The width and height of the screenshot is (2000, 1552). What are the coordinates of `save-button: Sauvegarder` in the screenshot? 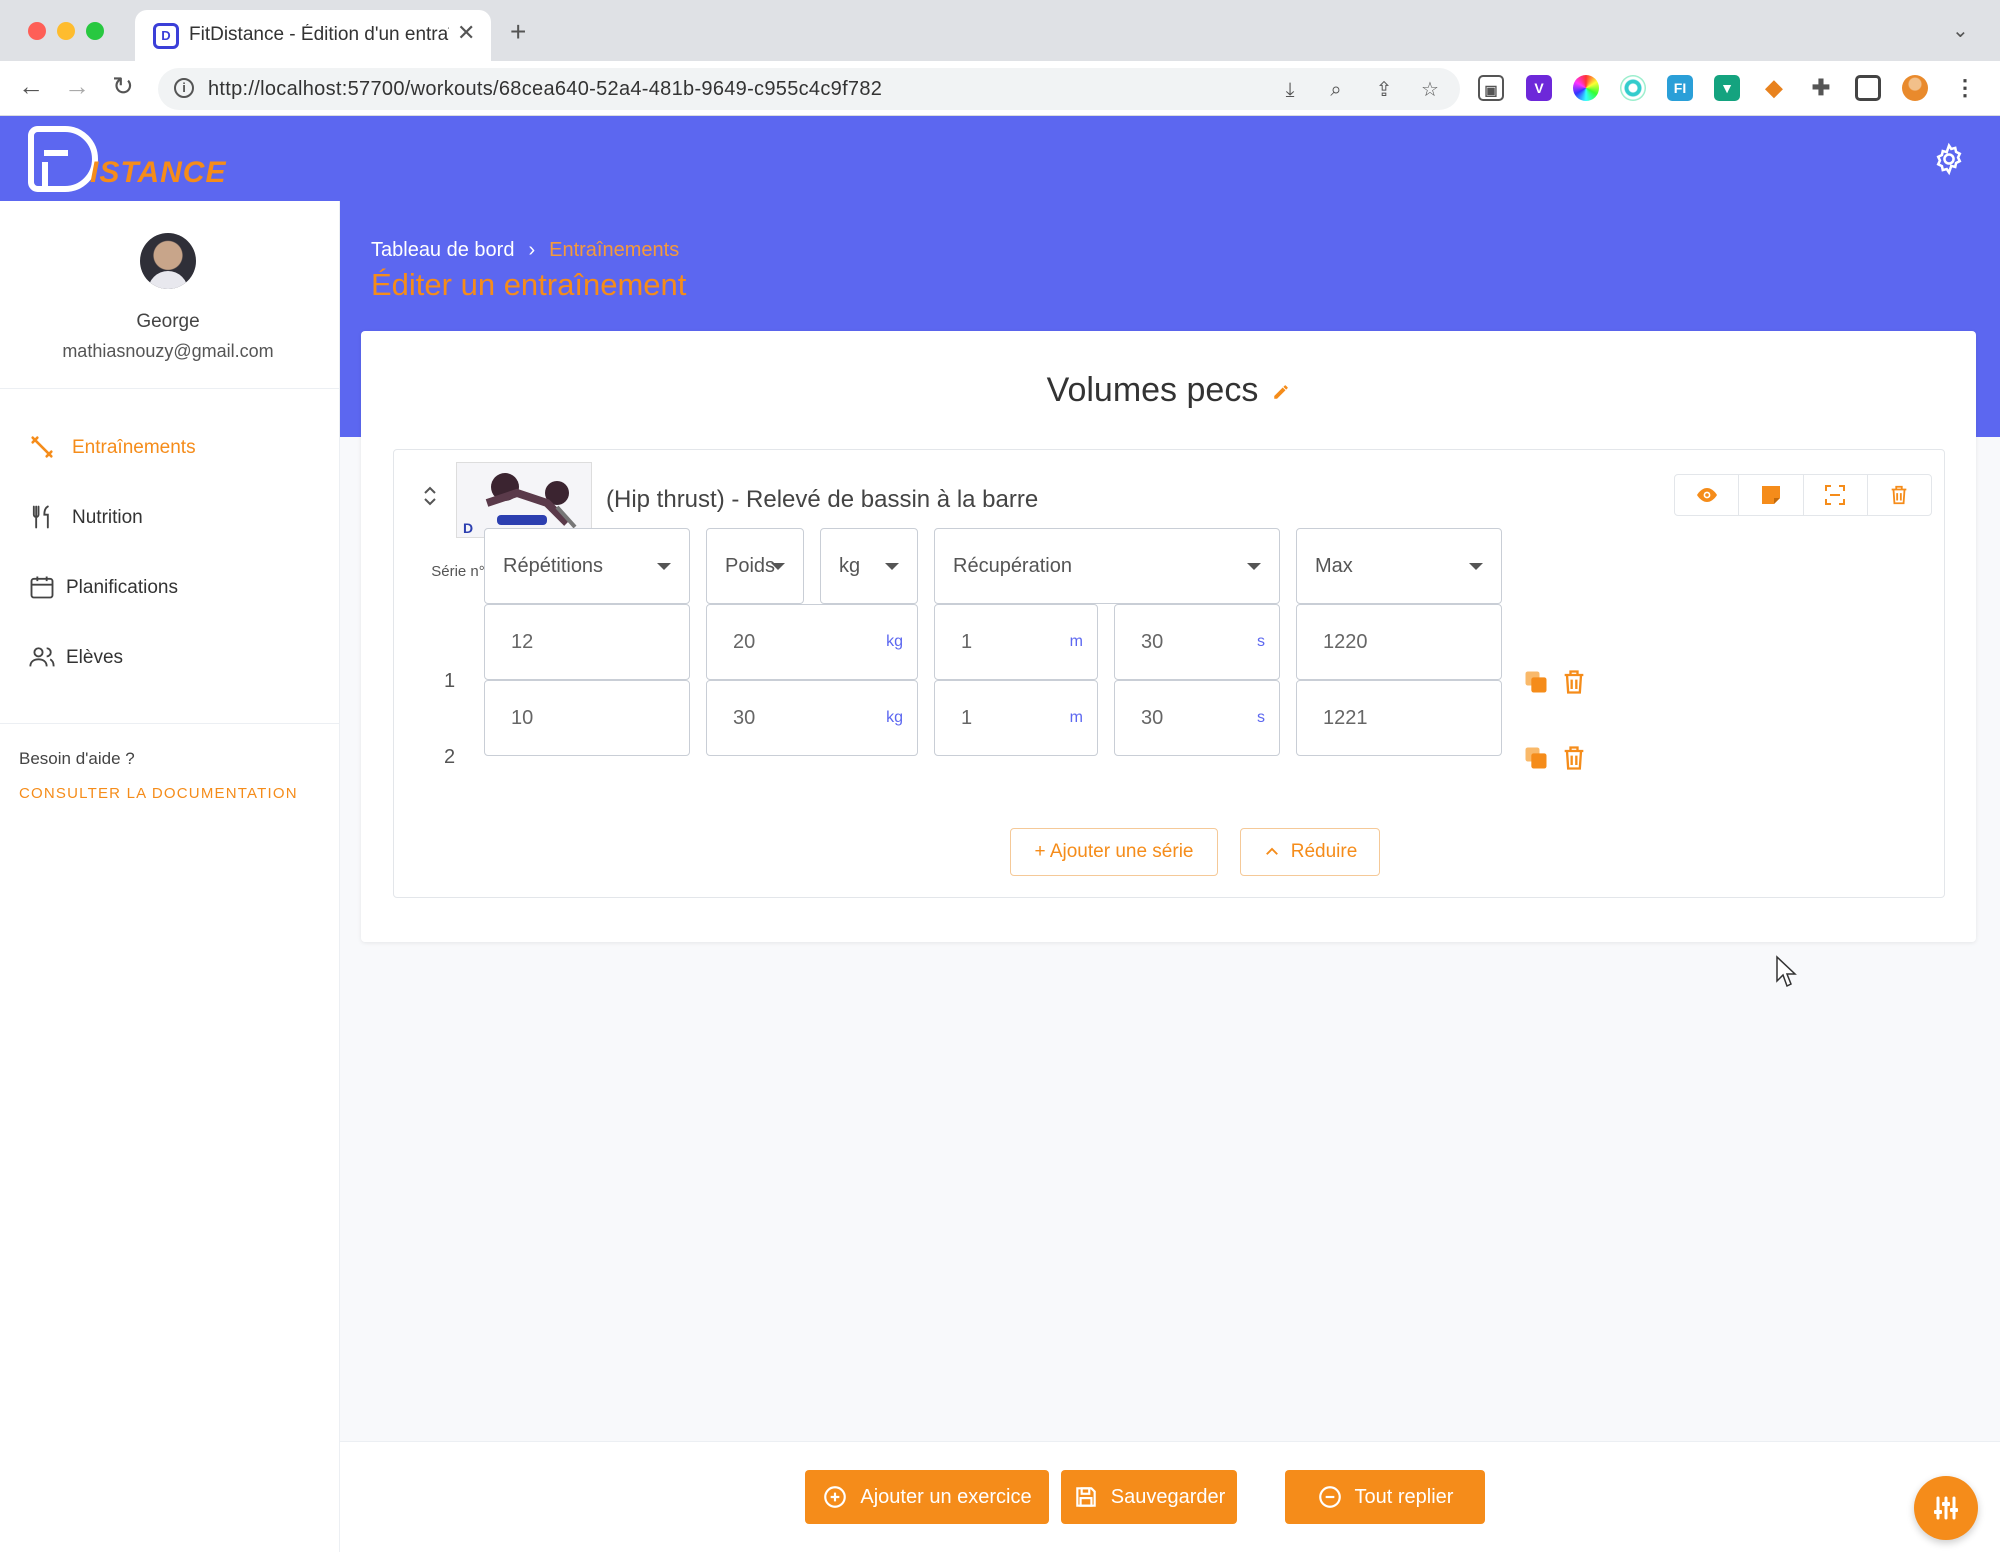 It's located at (1149, 1497).